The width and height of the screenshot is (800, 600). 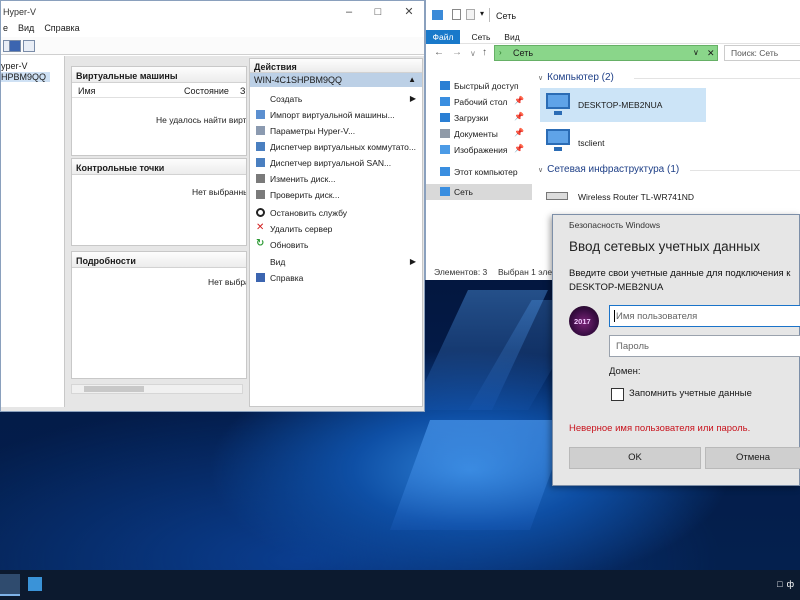 What do you see at coordinates (613, 37) in the screenshot?
I see `ribbon-tabs: Файл Сеть Вид` at bounding box center [613, 37].